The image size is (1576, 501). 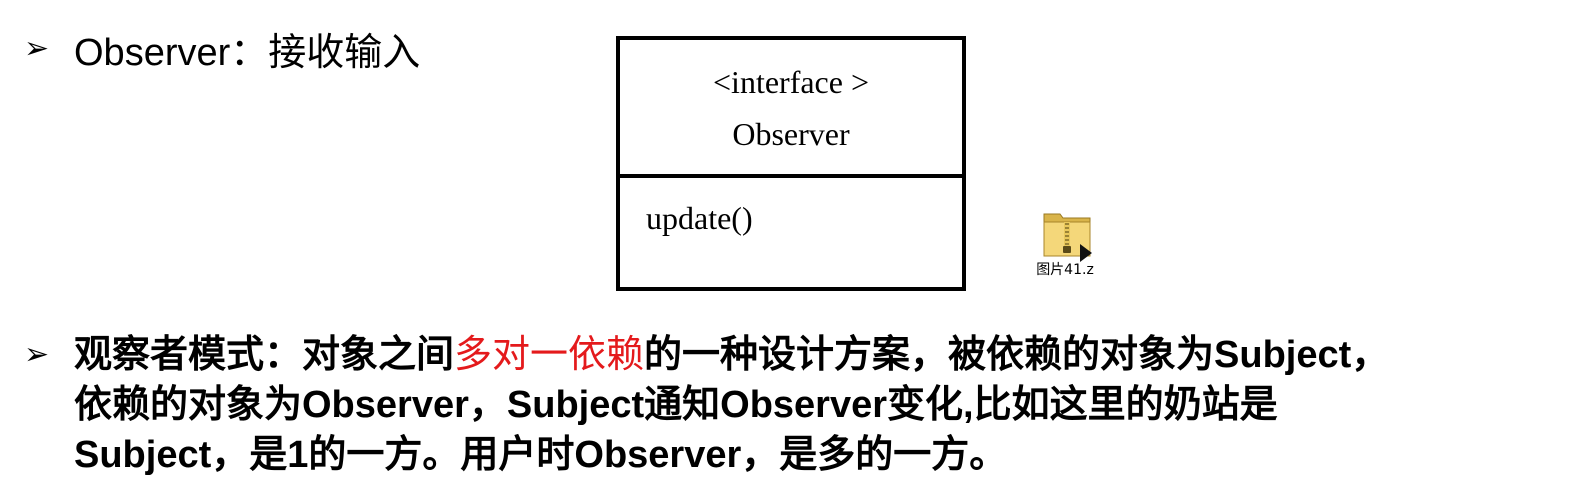 I want to click on paragraph-line-3: Subject，是1的一方。用户时Observer，是多的一方。, so click(x=541, y=455).